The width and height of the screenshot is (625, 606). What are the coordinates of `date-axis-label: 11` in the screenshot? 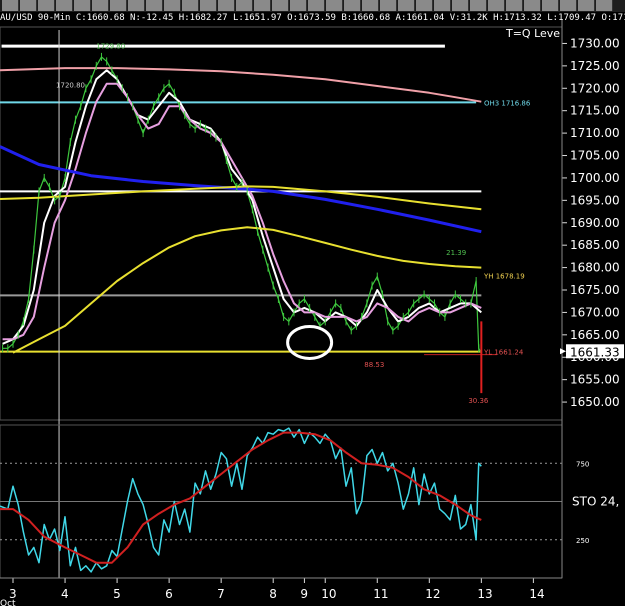 It's located at (380, 594).